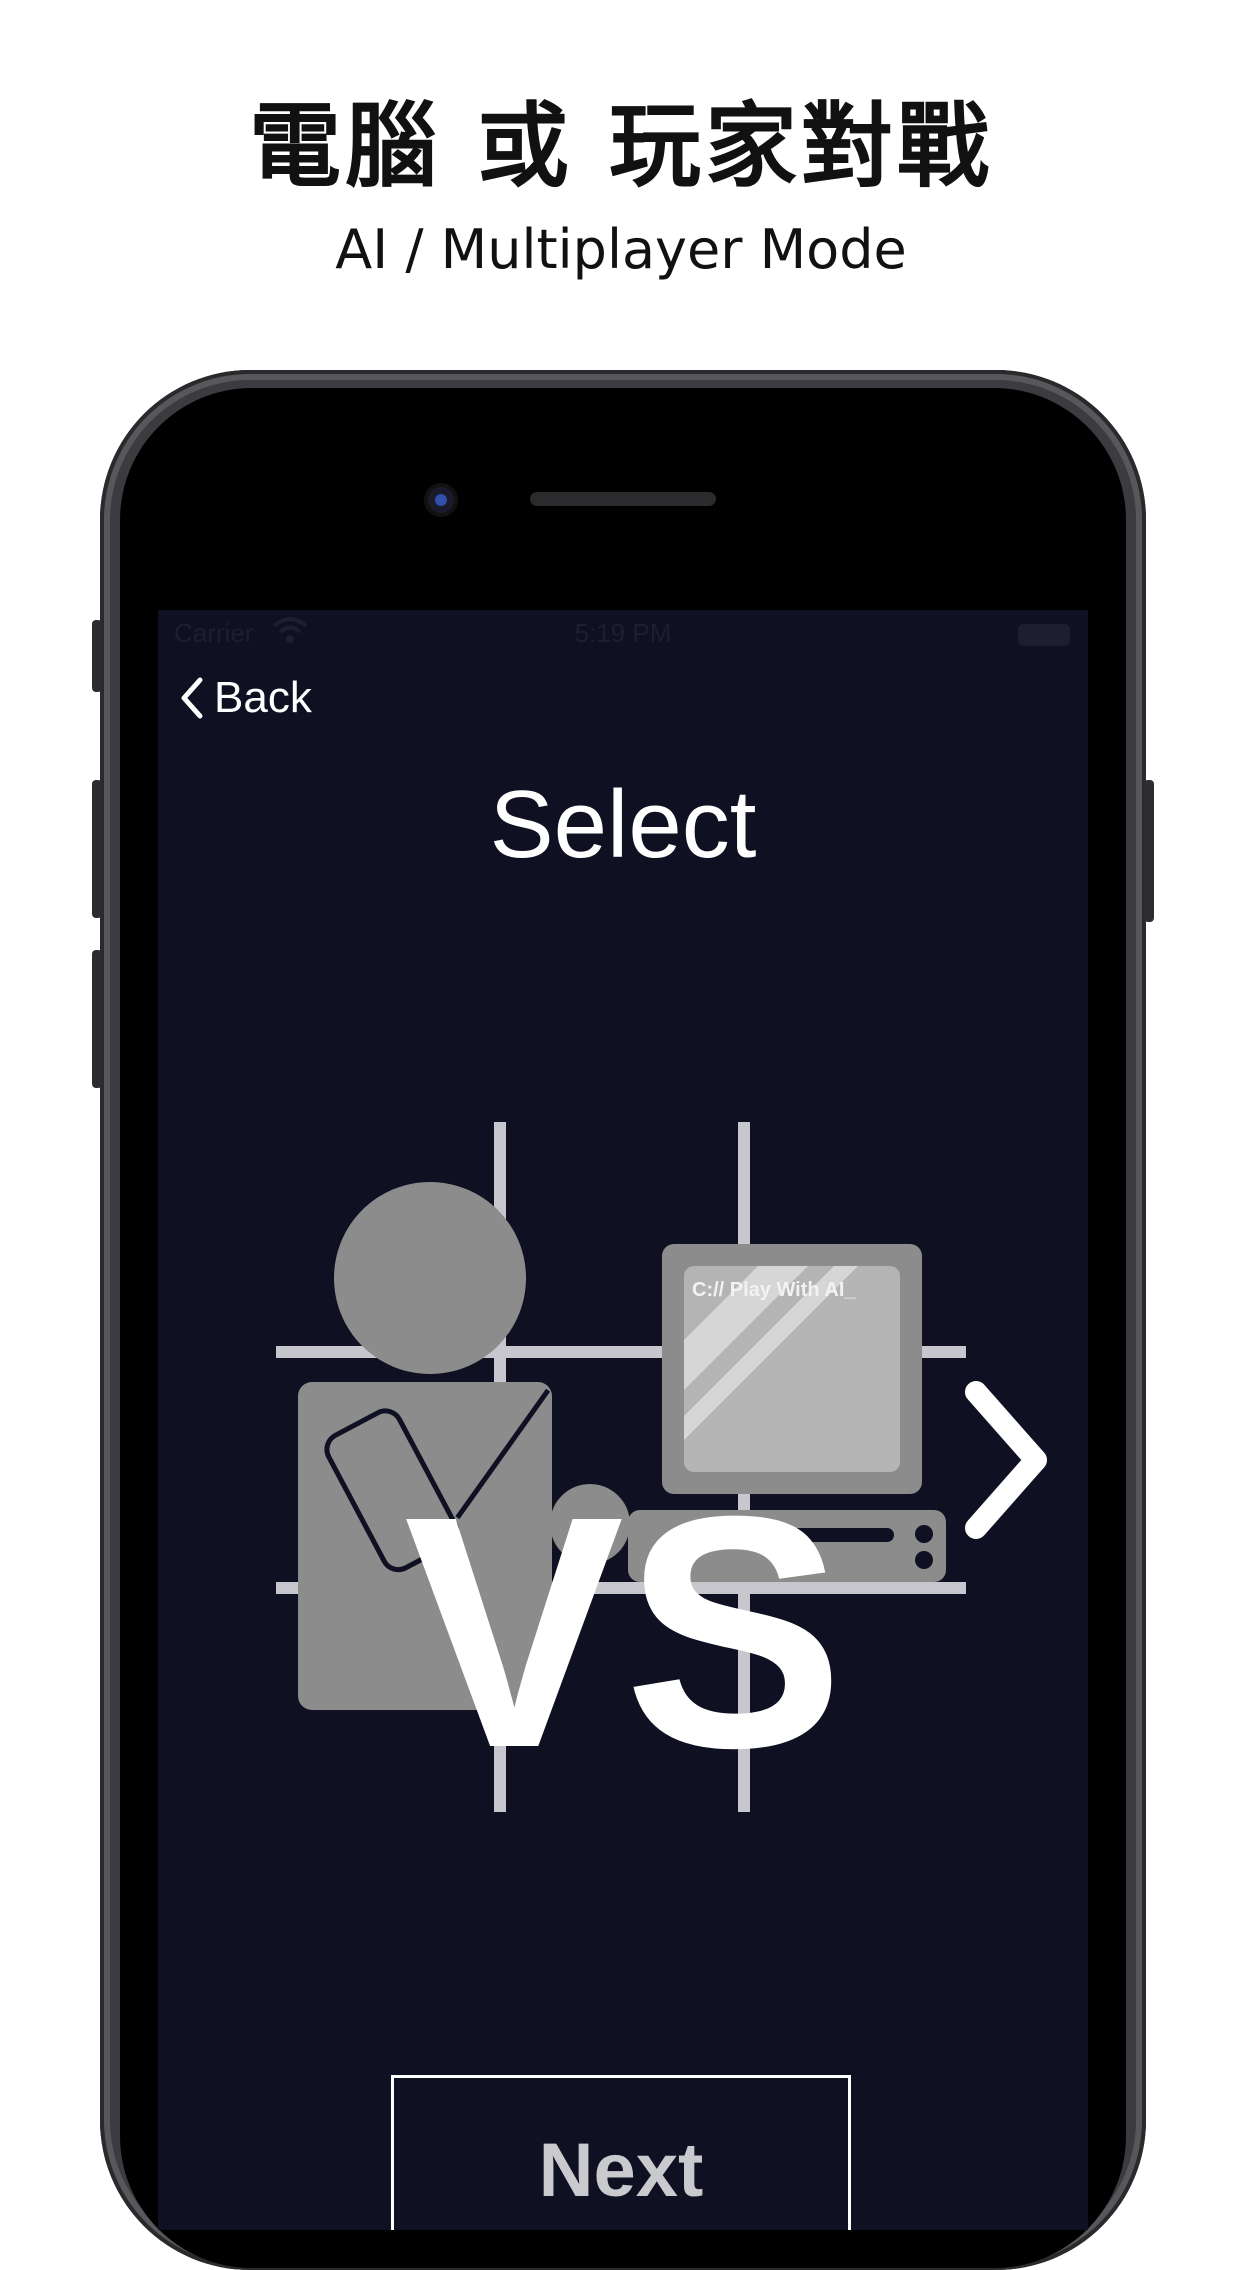 This screenshot has height=2270, width=1242. What do you see at coordinates (430, 1278) in the screenshot?
I see `player-head` at bounding box center [430, 1278].